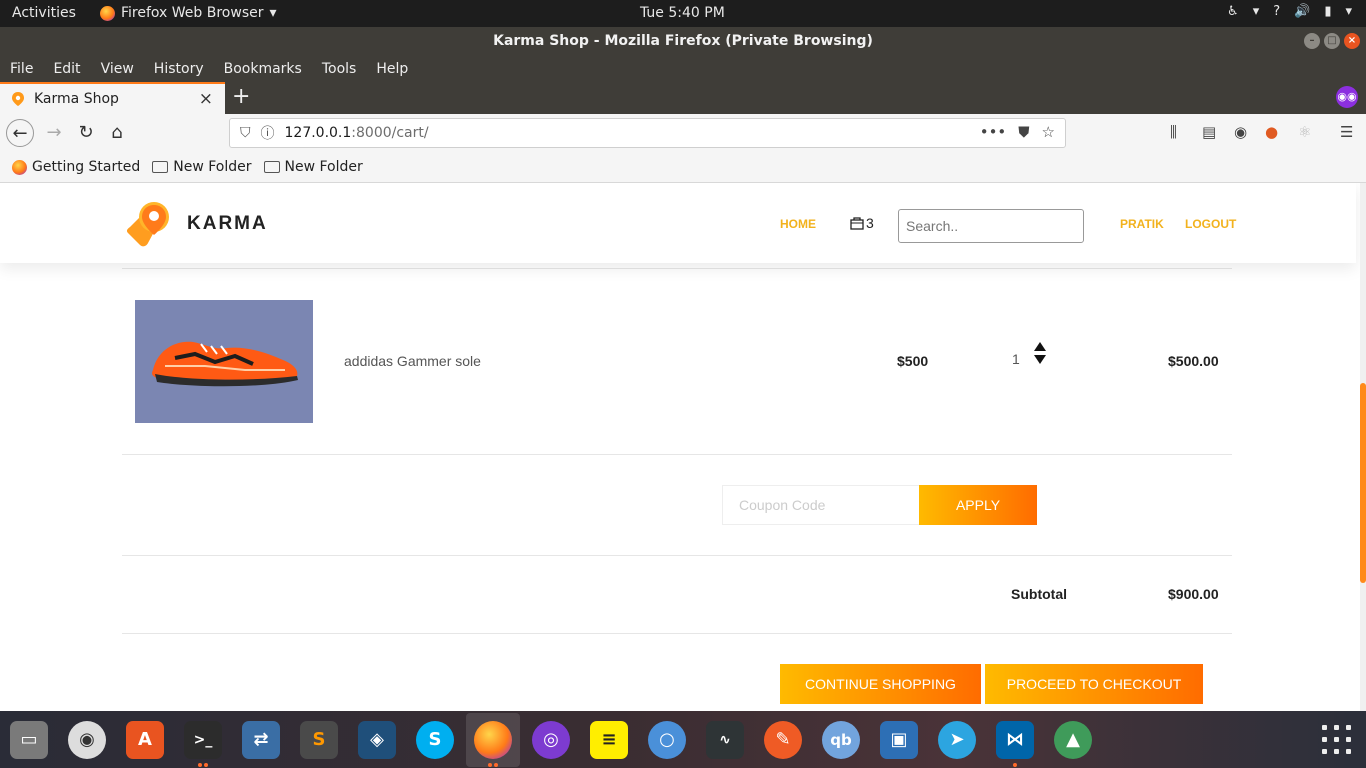 The width and height of the screenshot is (1366, 768). Describe the element at coordinates (1312, 41) in the screenshot. I see `minimize-icon: –` at that location.